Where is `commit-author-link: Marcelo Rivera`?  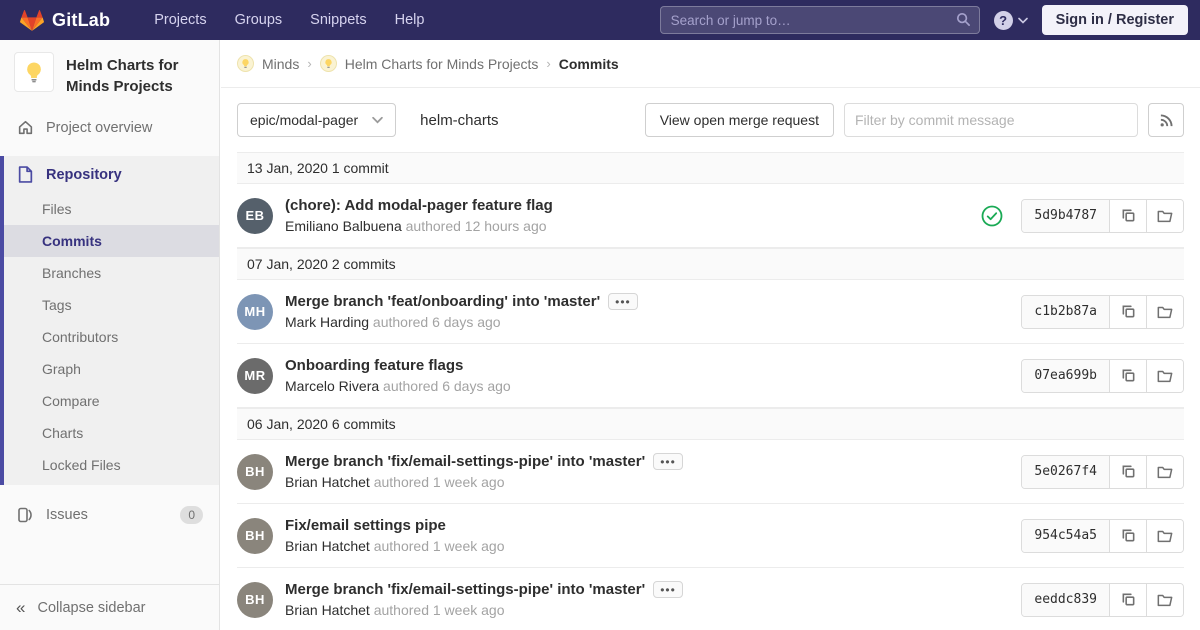 commit-author-link: Marcelo Rivera is located at coordinates (332, 386).